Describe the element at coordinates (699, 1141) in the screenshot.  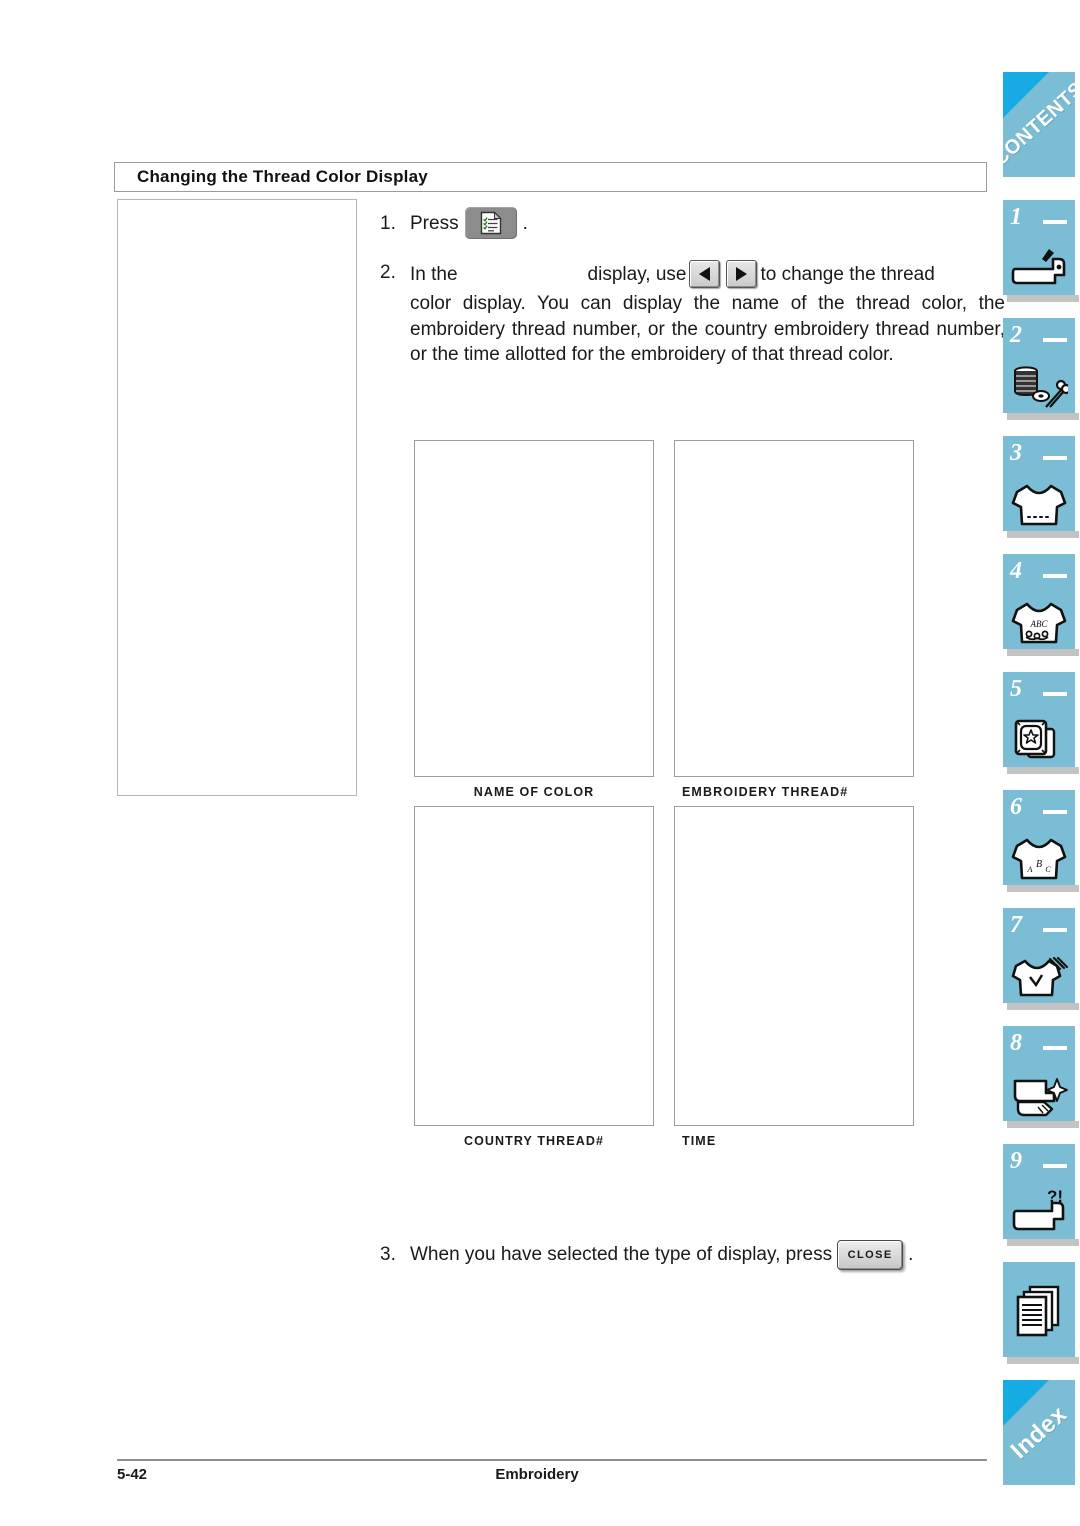
I see `screen-caption: TIME` at that location.